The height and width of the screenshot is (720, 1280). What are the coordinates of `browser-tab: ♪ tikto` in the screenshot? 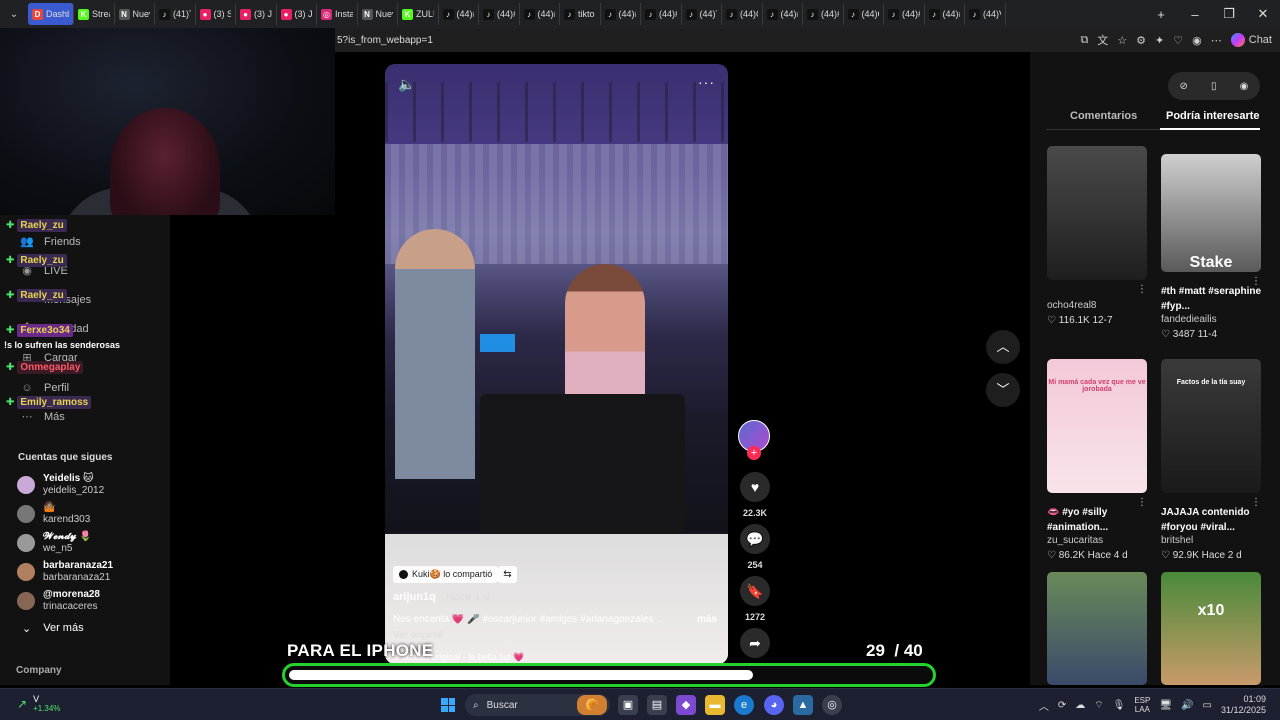 It's located at (580, 14).